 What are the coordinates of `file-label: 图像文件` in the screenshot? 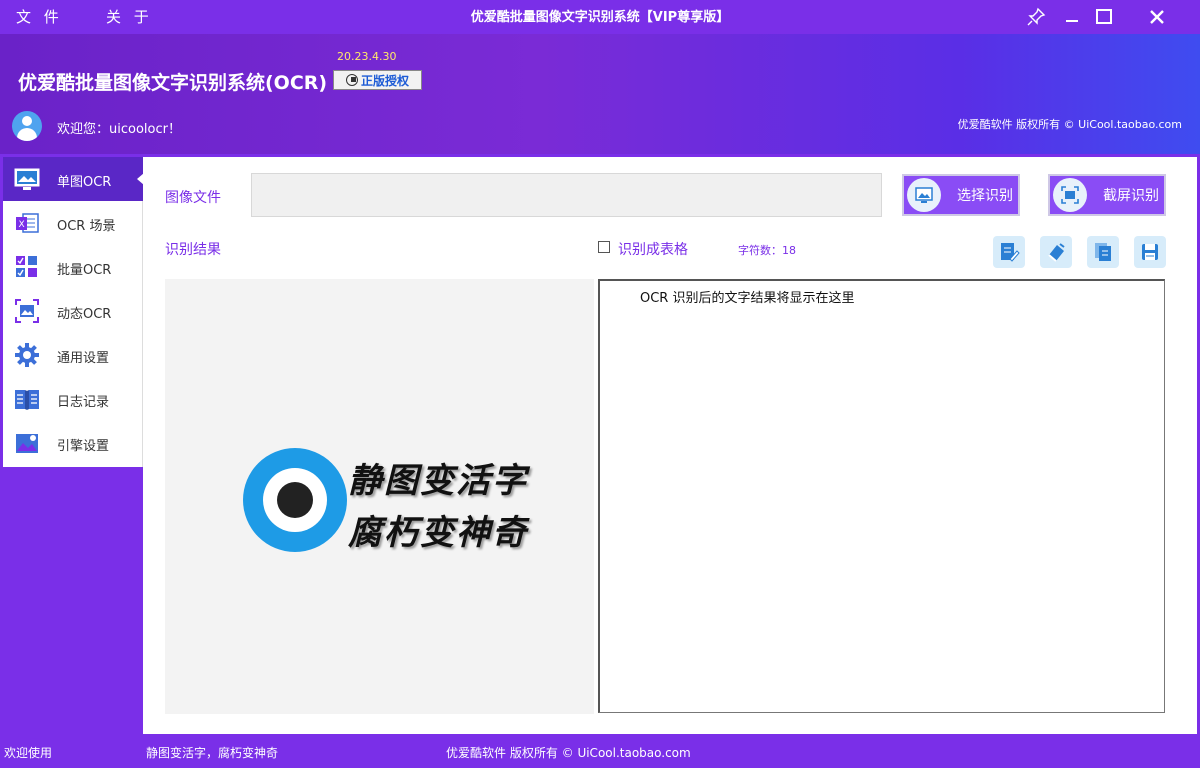 It's located at (193, 198).